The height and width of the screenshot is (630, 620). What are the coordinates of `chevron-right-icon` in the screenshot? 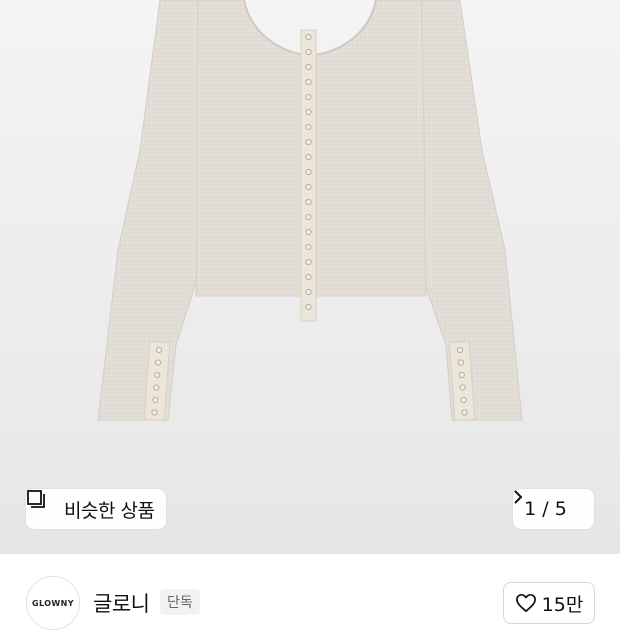 It's located at (548, 503).